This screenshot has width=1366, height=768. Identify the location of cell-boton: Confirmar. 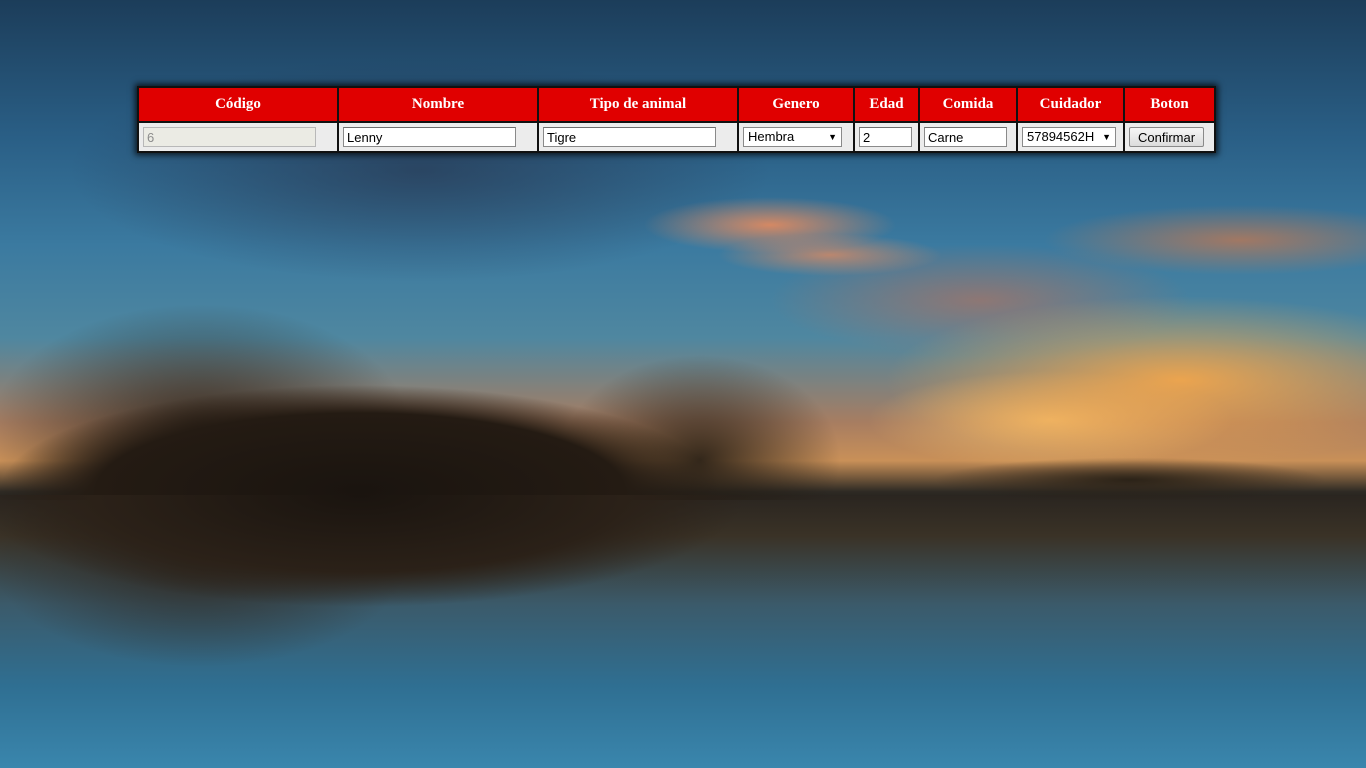
(1169, 137).